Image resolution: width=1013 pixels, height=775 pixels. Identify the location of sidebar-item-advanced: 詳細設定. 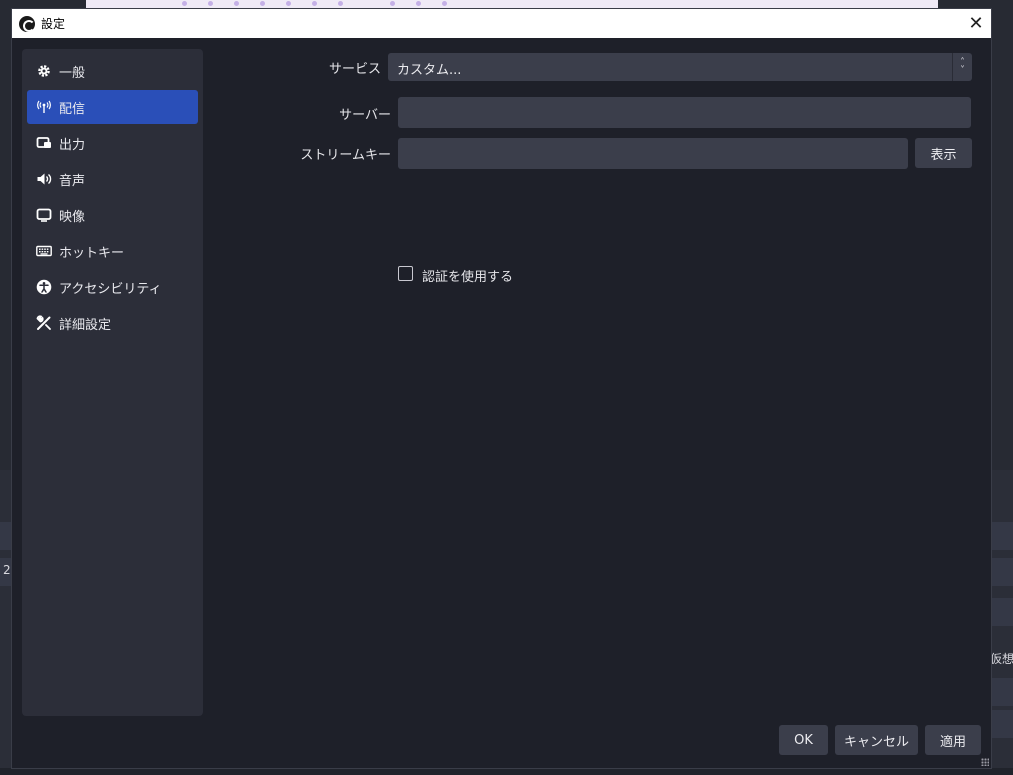
(112, 323).